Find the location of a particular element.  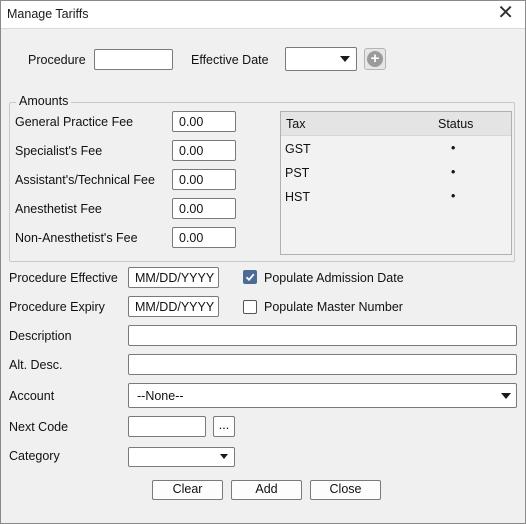

tax-table: Tax Status GST • PST • HST • is located at coordinates (396, 183).